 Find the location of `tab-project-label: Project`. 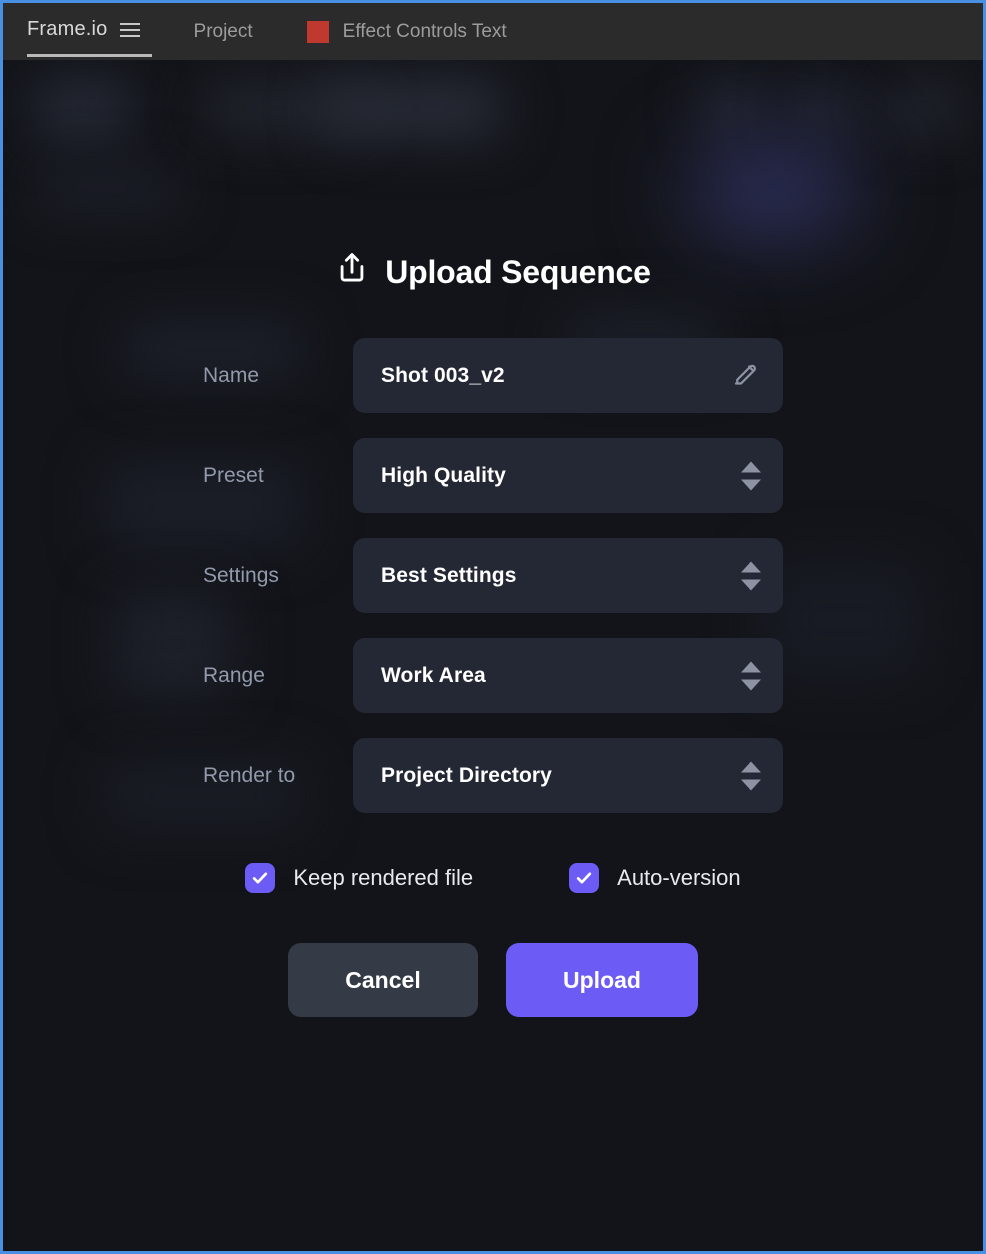

tab-project-label: Project is located at coordinates (223, 31).